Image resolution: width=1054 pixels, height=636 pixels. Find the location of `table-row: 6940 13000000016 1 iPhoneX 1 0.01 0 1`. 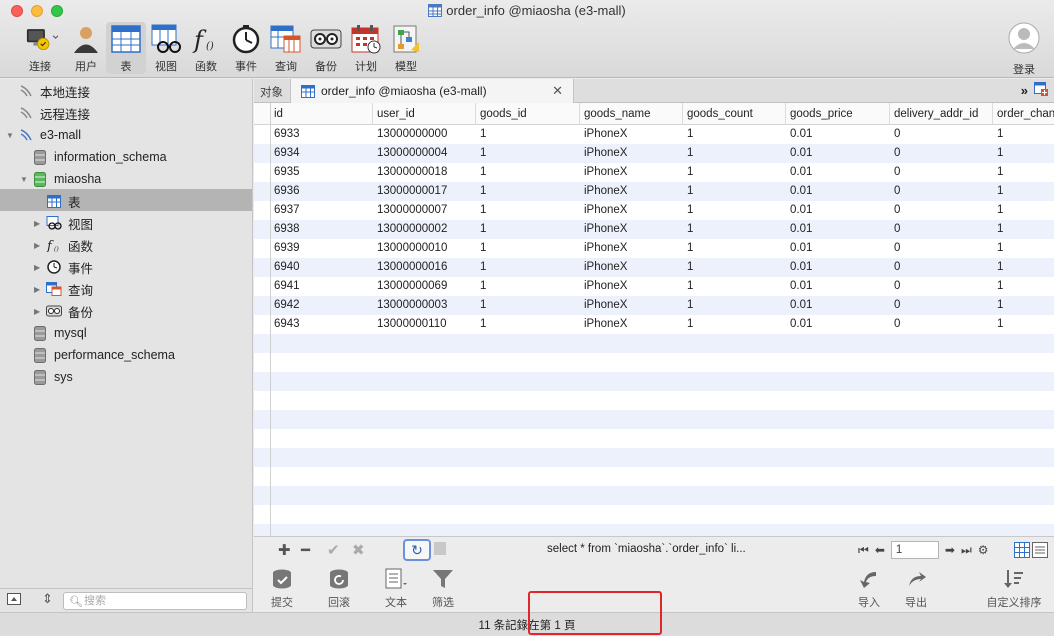

table-row: 6940 13000000016 1 iPhoneX 1 0.01 0 1 is located at coordinates (654, 267).